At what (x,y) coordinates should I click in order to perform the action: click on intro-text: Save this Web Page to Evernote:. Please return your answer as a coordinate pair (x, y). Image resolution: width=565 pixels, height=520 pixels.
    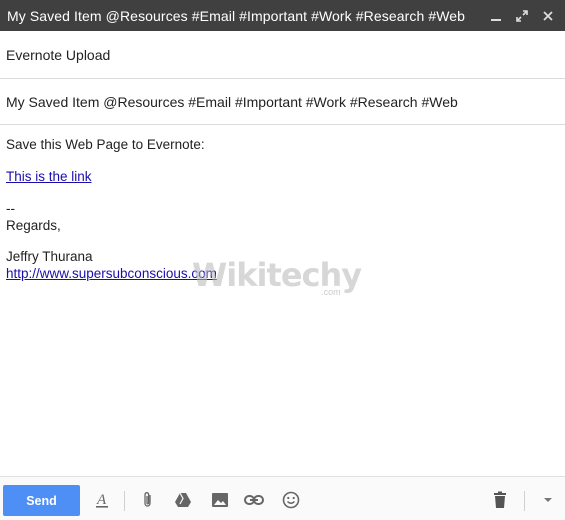
    Looking at the image, I should click on (105, 144).